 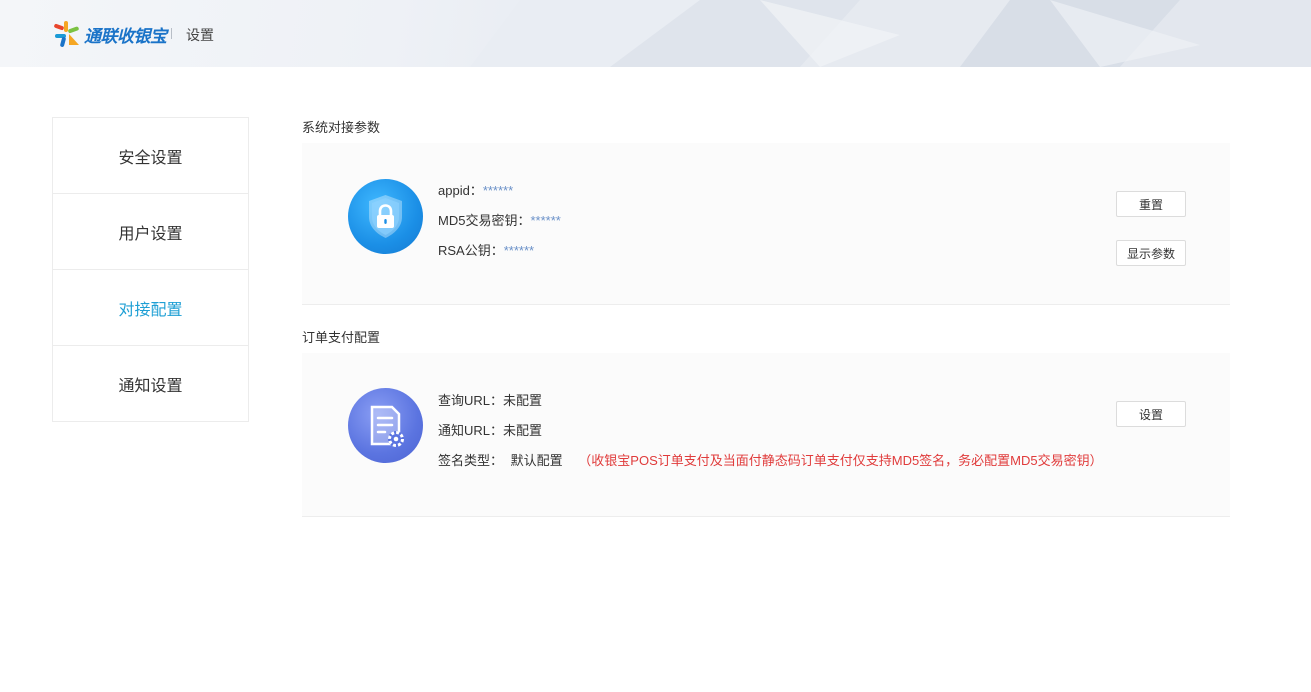 I want to click on sign-type-value: 默认配置, so click(x=536, y=460).